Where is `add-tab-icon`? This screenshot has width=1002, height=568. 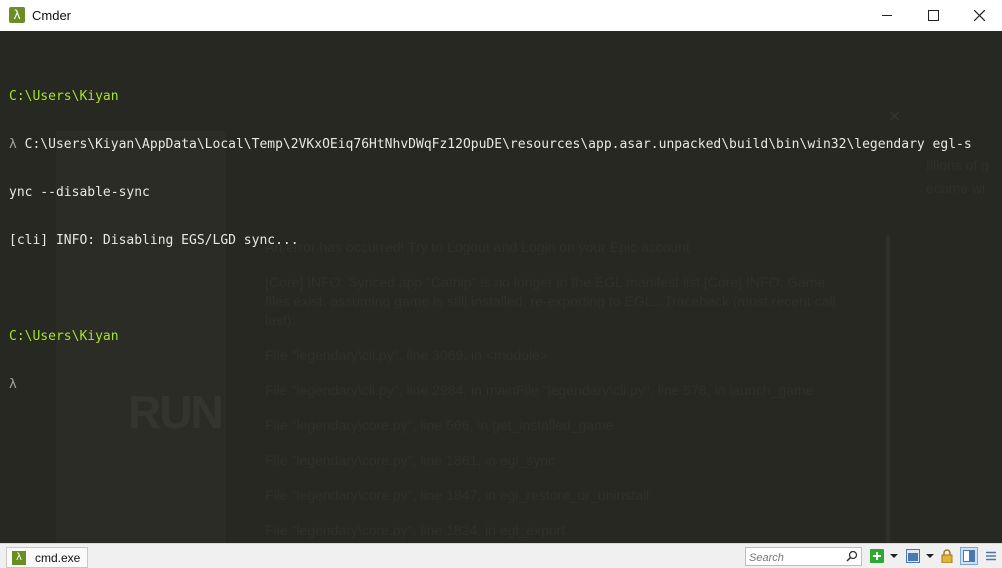
add-tab-icon is located at coordinates (877, 556).